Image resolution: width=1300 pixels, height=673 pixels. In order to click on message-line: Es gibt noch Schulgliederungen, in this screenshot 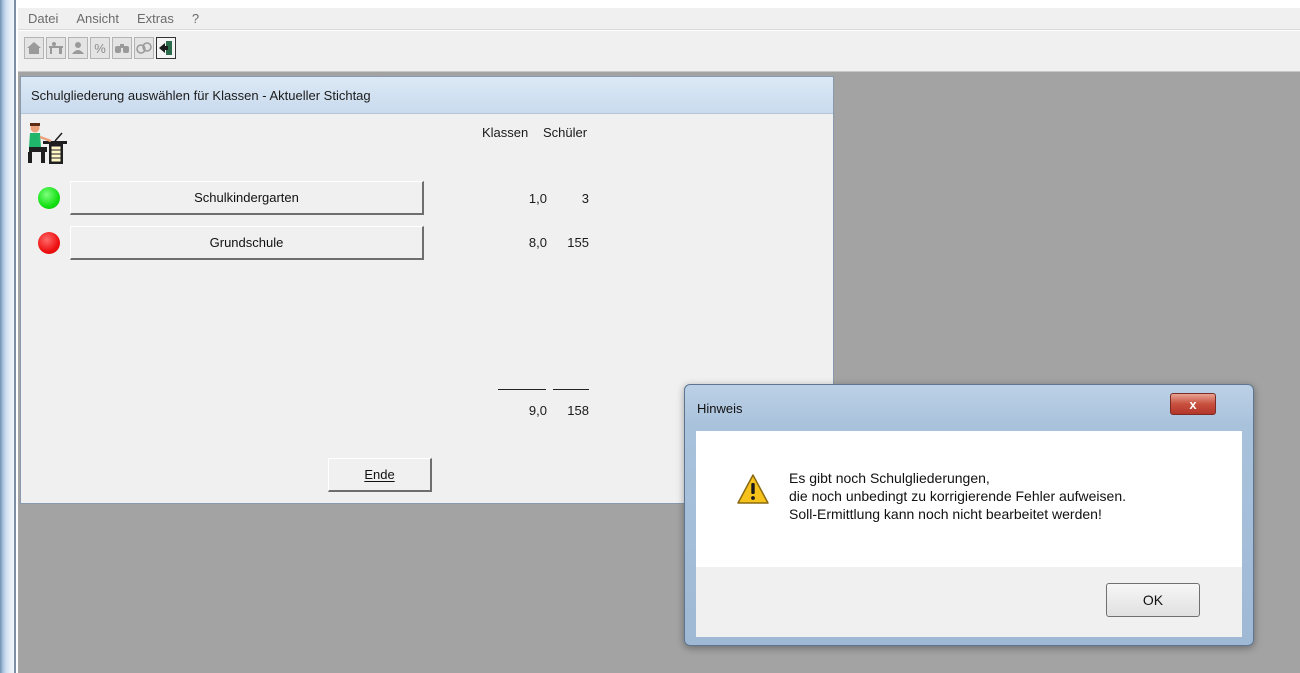, I will do `click(889, 478)`.